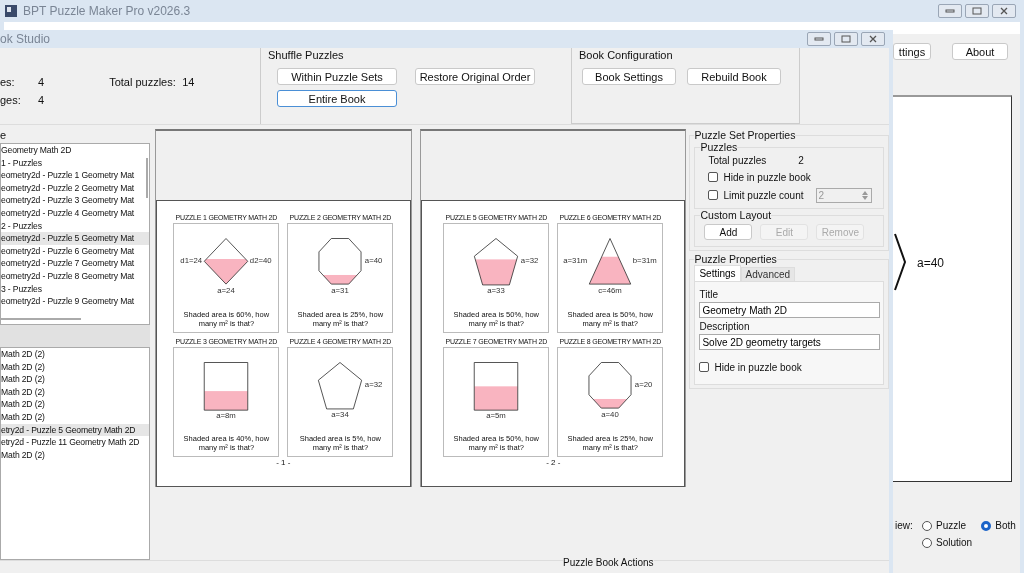  I want to click on triangle-figure, so click(610, 261).